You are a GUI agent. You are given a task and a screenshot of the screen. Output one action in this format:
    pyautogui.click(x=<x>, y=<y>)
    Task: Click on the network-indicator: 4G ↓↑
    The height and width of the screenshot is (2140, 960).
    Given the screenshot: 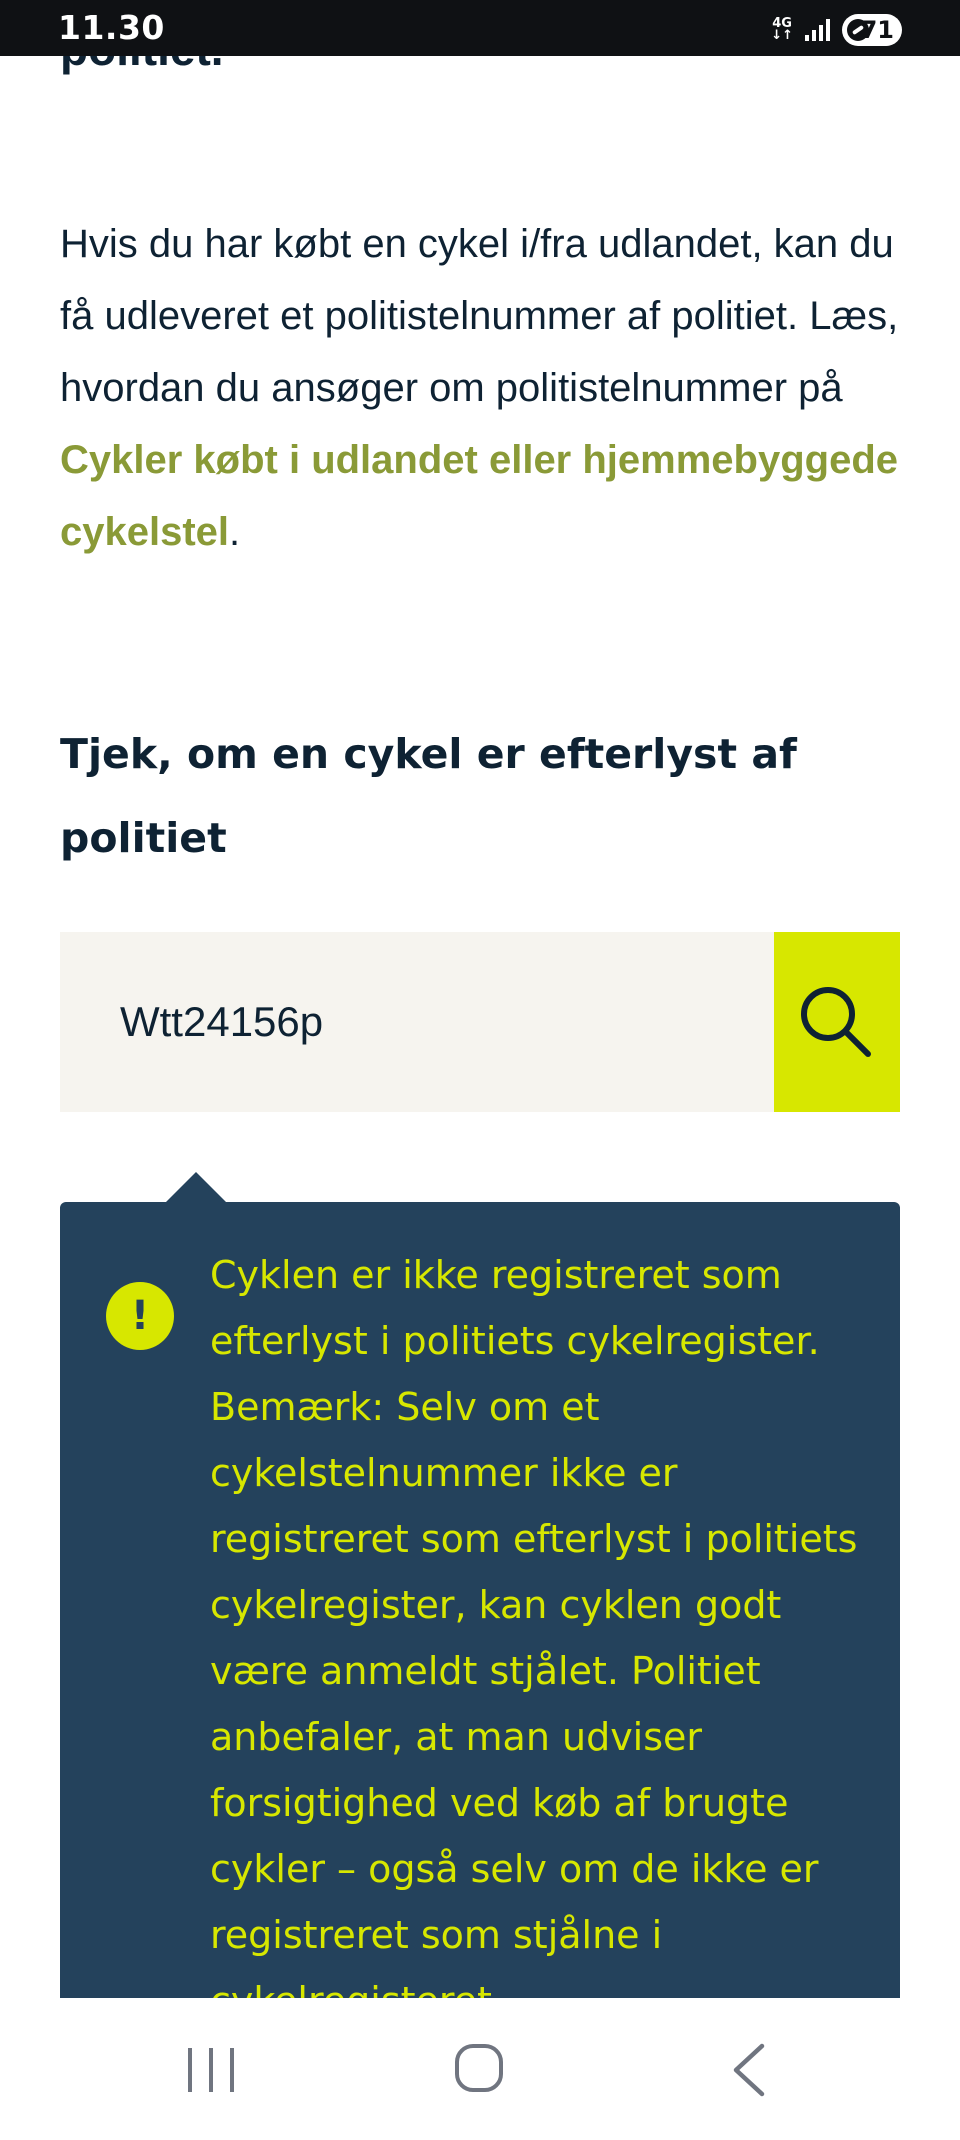 What is the action you would take?
    pyautogui.click(x=782, y=30)
    